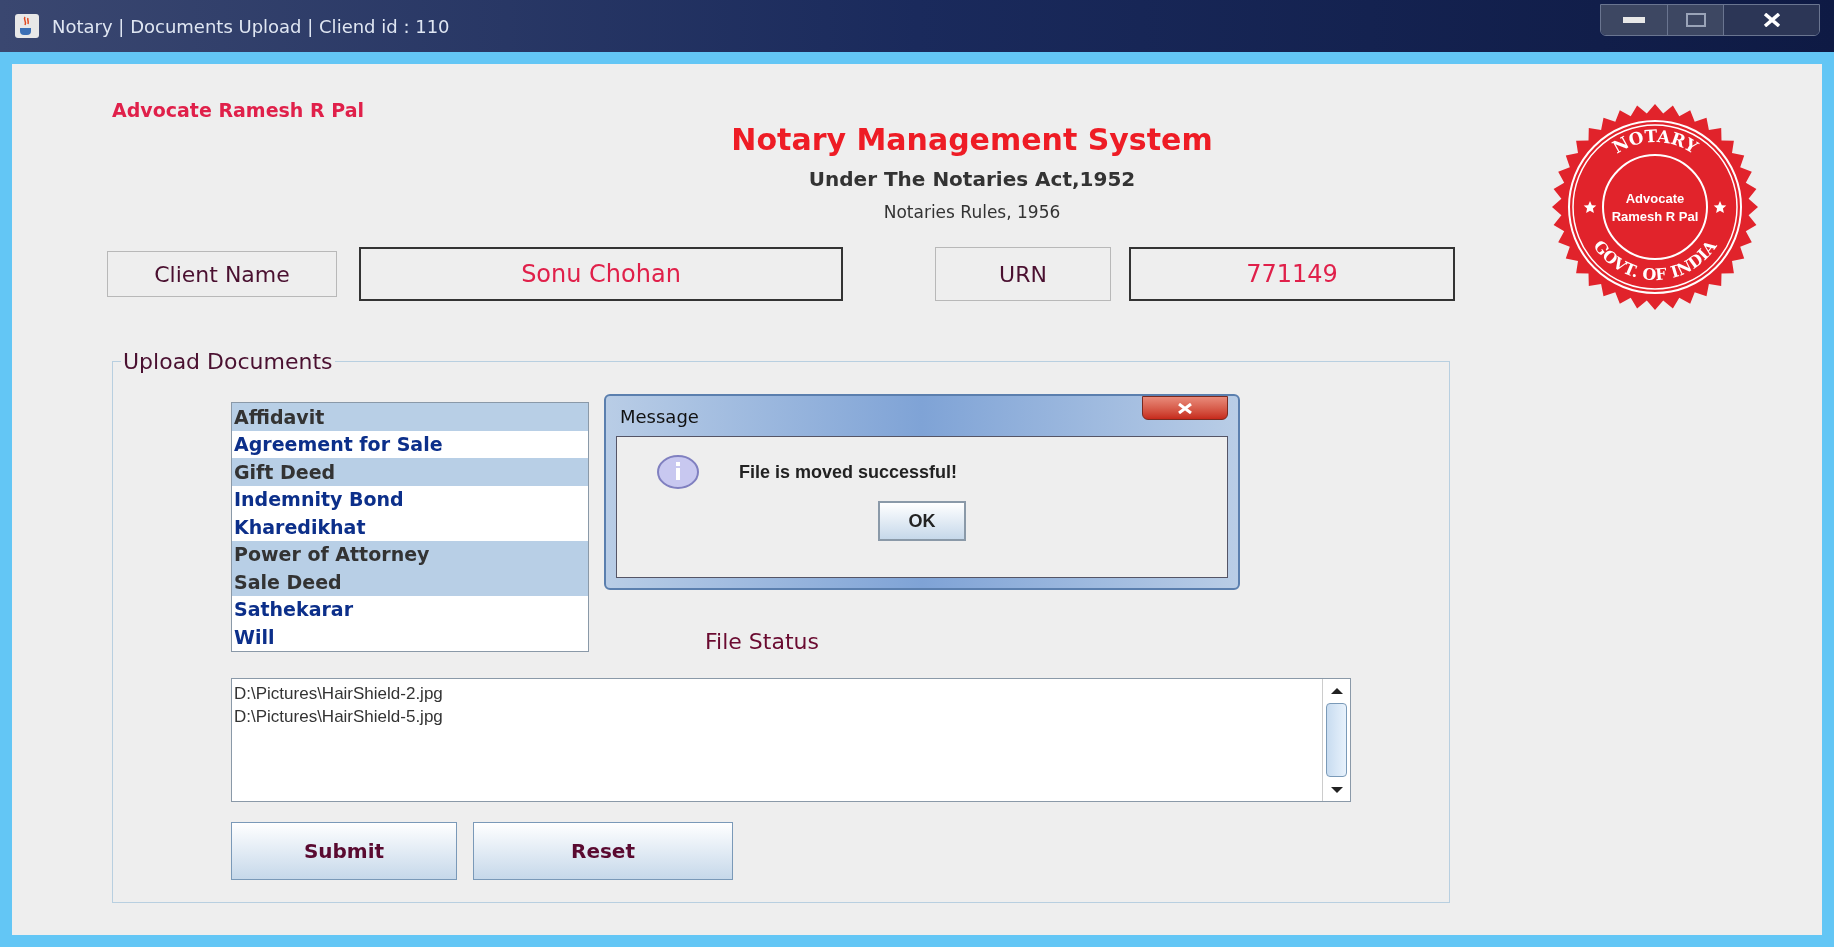 Image resolution: width=1834 pixels, height=947 pixels. Describe the element at coordinates (848, 472) in the screenshot. I see `dialog-message: File is moved successful!` at that location.